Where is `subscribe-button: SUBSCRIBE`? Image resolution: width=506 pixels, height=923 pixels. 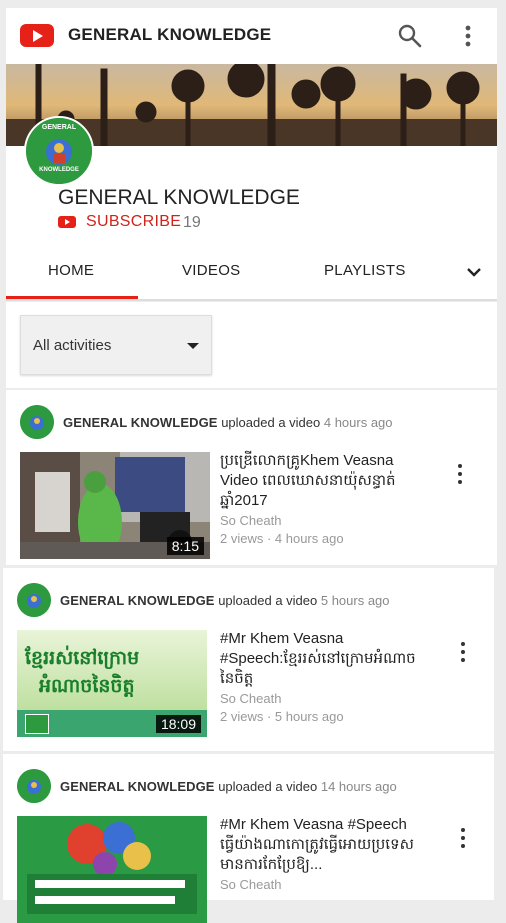 subscribe-button: SUBSCRIBE is located at coordinates (133, 222).